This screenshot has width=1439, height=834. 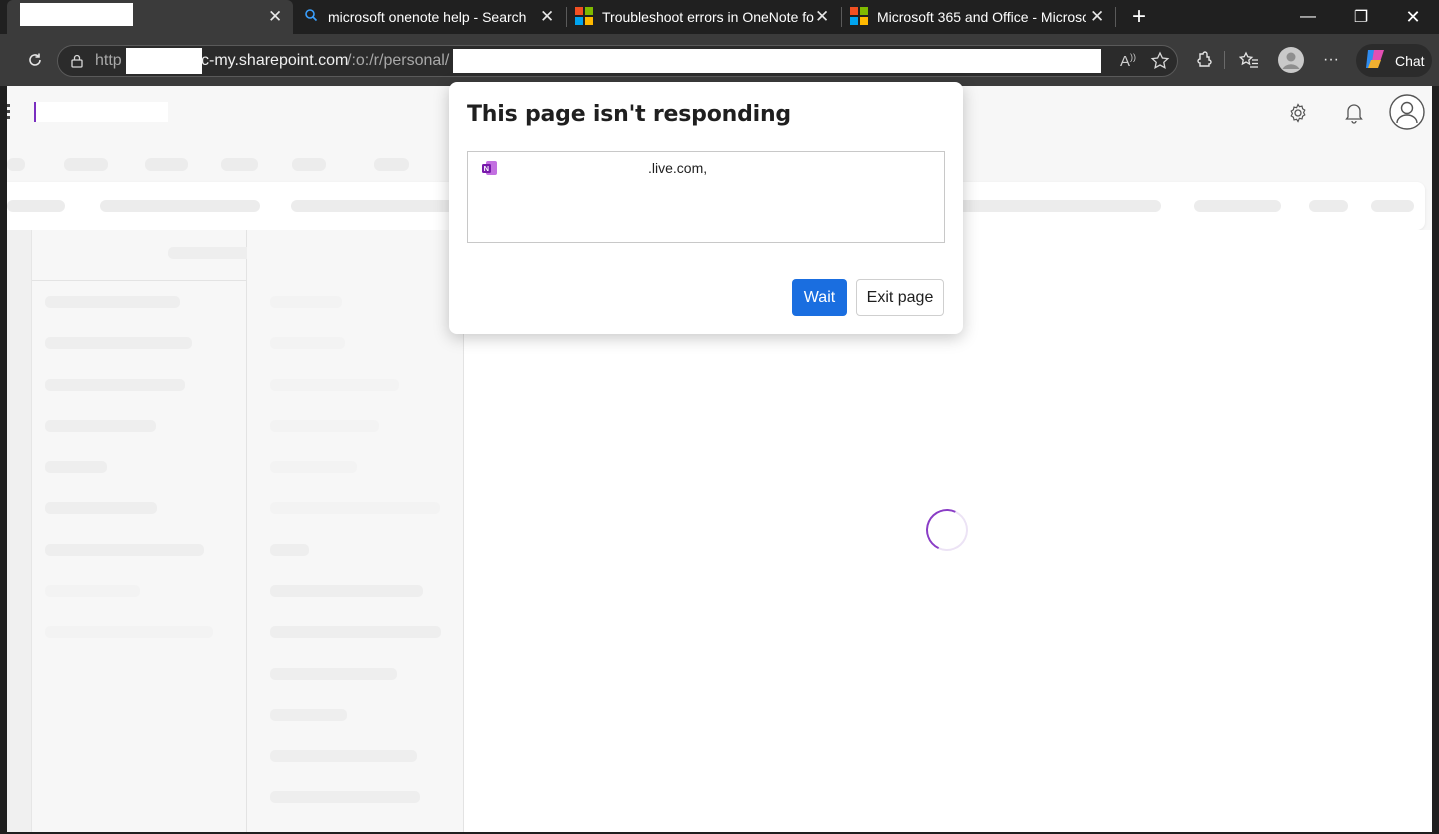 What do you see at coordinates (981, 17) in the screenshot?
I see `tab-title: Microsoft 365 and Office - Microsc` at bounding box center [981, 17].